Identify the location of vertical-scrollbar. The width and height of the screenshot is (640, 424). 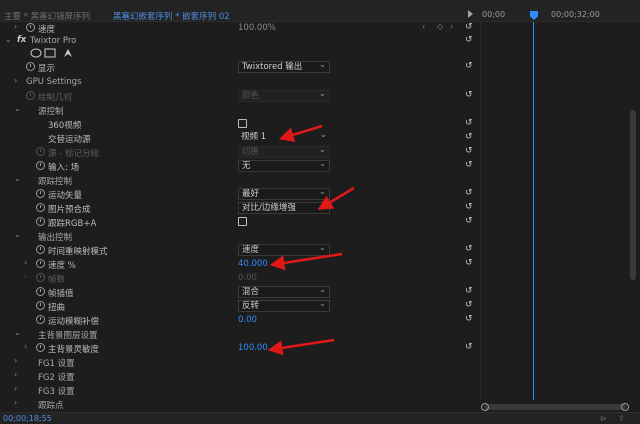
(633, 195).